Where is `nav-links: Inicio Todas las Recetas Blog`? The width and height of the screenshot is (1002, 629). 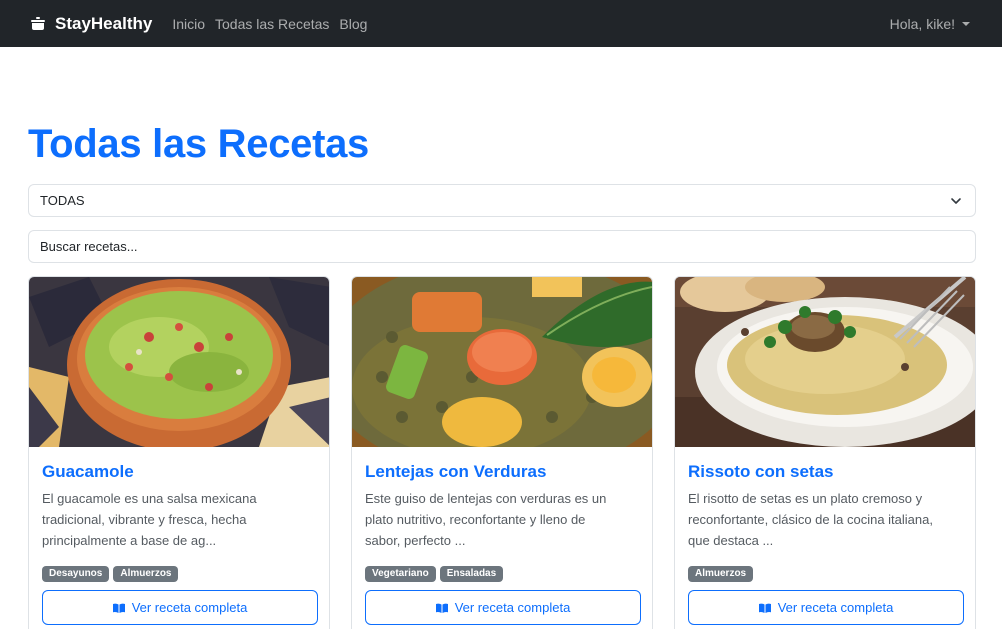 nav-links: Inicio Todas las Recetas Blog is located at coordinates (274, 24).